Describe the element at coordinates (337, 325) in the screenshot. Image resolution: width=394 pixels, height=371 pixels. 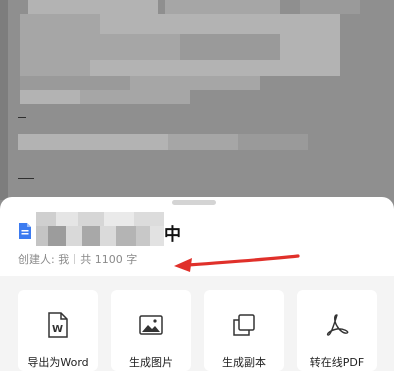
I see `pdf-icon` at that location.